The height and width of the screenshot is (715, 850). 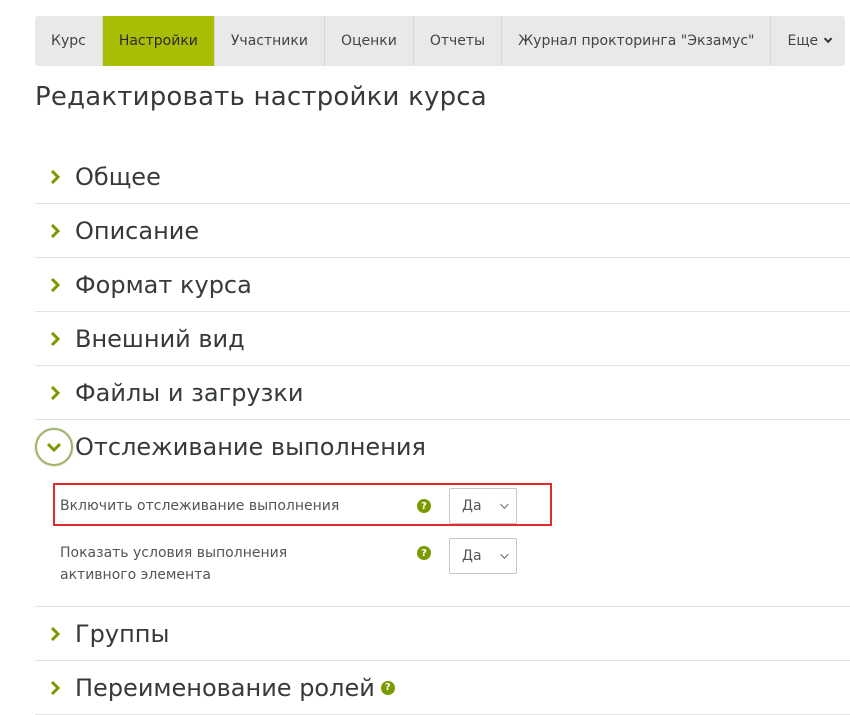 What do you see at coordinates (458, 41) in the screenshot?
I see `tab-reports: Отчеты` at bounding box center [458, 41].